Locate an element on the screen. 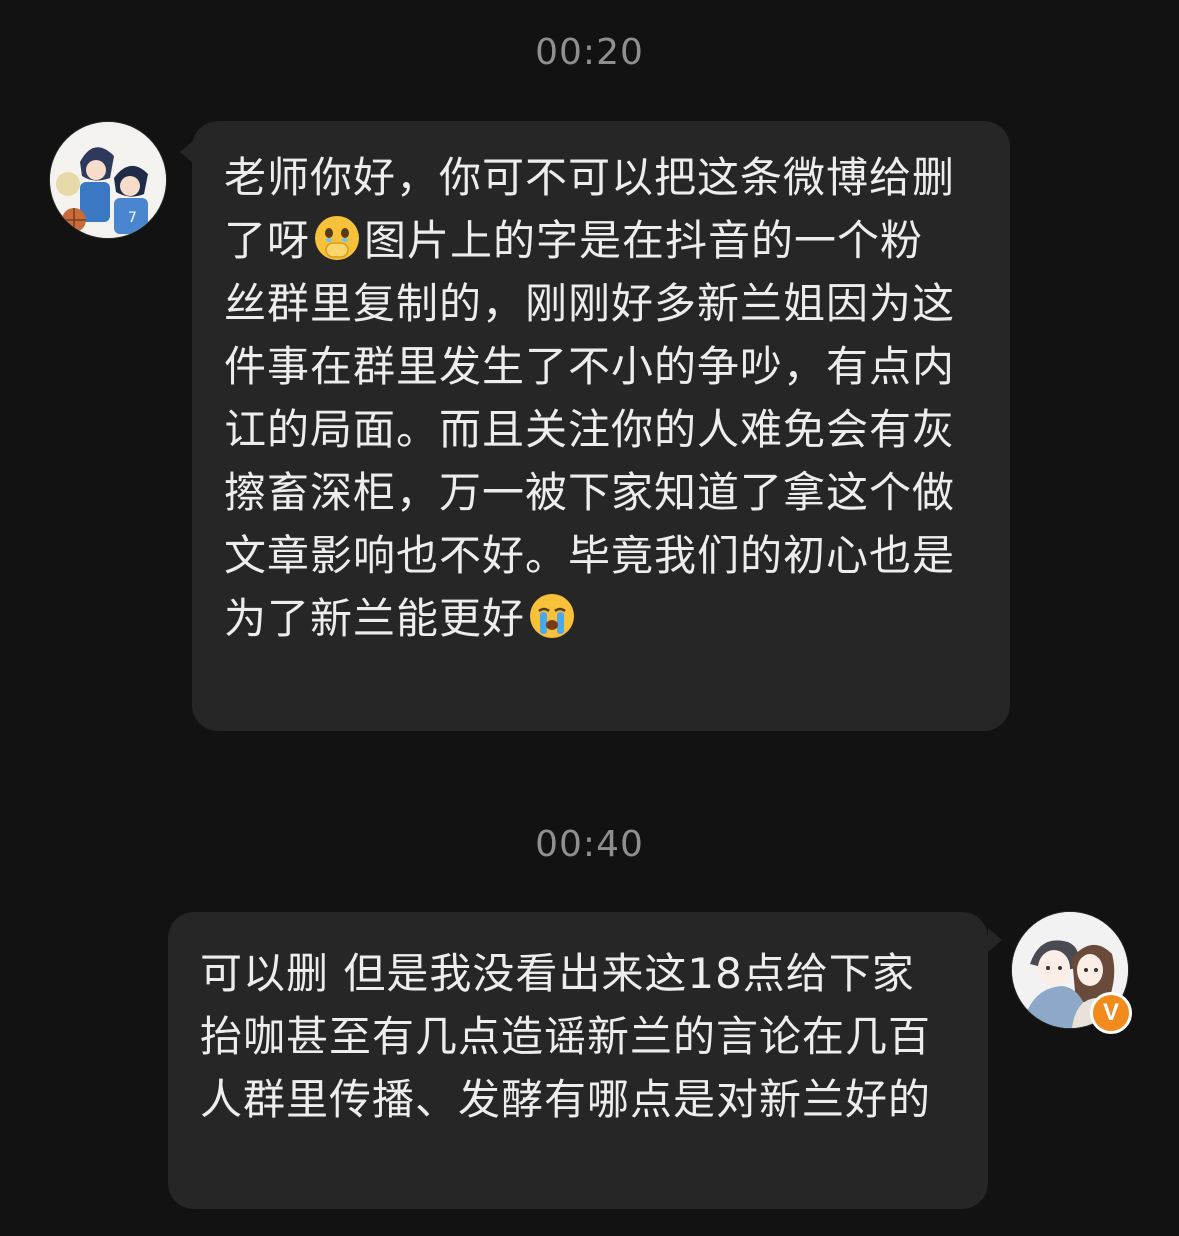 The height and width of the screenshot is (1236, 1179). timestamp: 00:40 is located at coordinates (589, 844).